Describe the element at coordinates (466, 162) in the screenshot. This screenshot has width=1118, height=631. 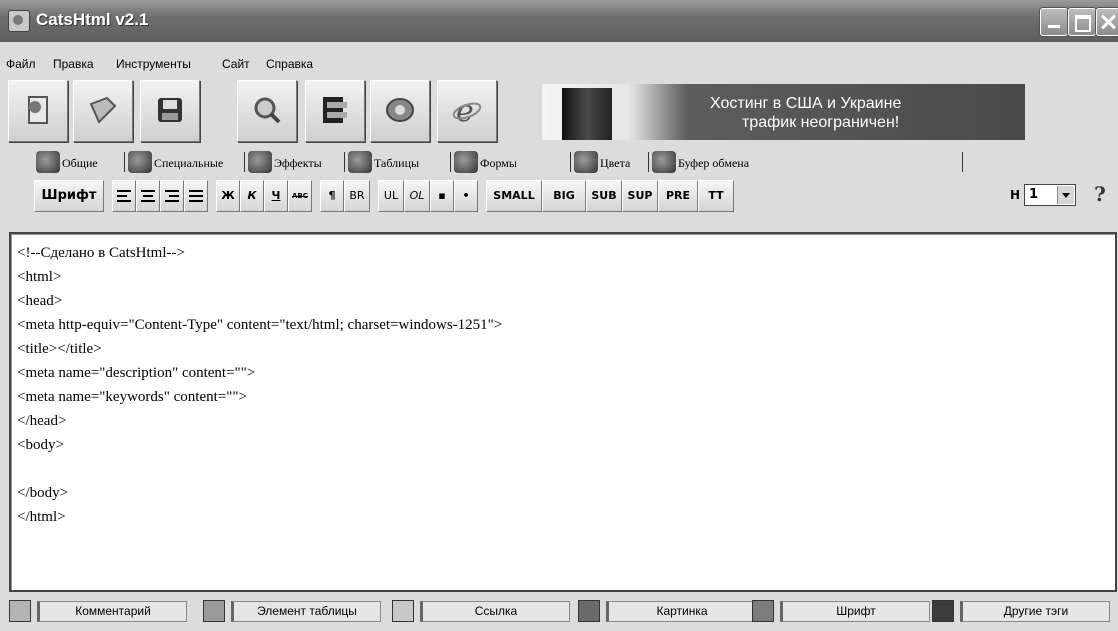
I see `forms-icon` at that location.